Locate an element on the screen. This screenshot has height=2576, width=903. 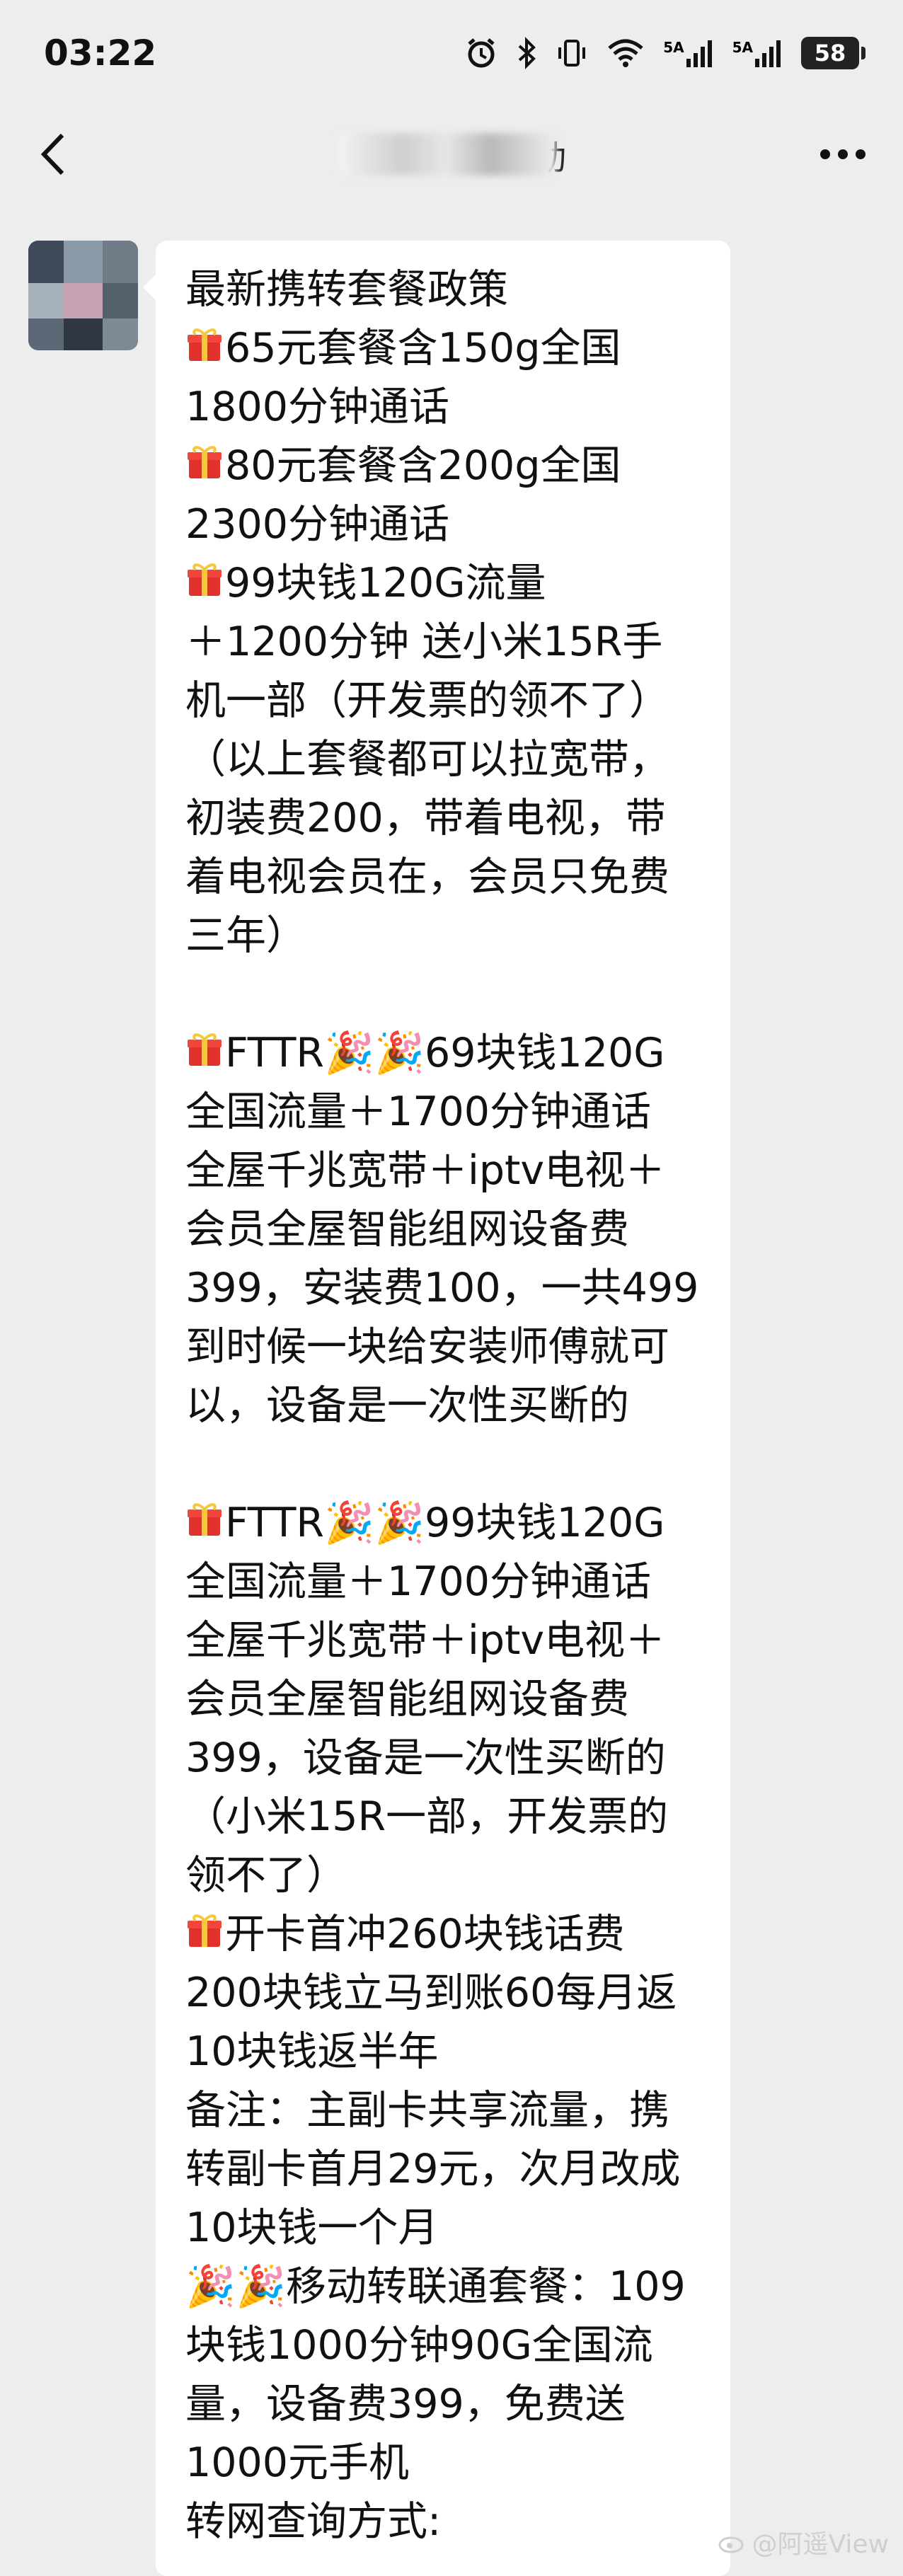
back-icon is located at coordinates (53, 154).